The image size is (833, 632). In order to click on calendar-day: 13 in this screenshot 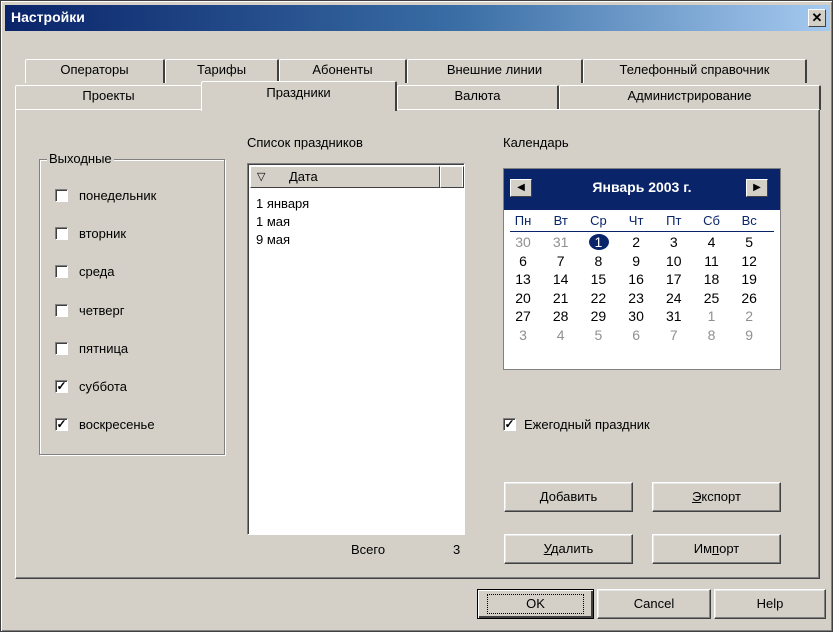, I will do `click(523, 279)`.